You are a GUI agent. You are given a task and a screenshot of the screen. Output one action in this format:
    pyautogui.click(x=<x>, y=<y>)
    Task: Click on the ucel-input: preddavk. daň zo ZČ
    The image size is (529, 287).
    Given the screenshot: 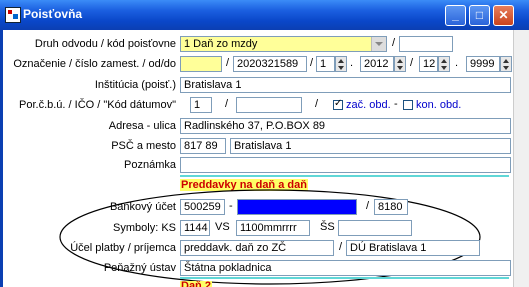 What is the action you would take?
    pyautogui.click(x=257, y=248)
    